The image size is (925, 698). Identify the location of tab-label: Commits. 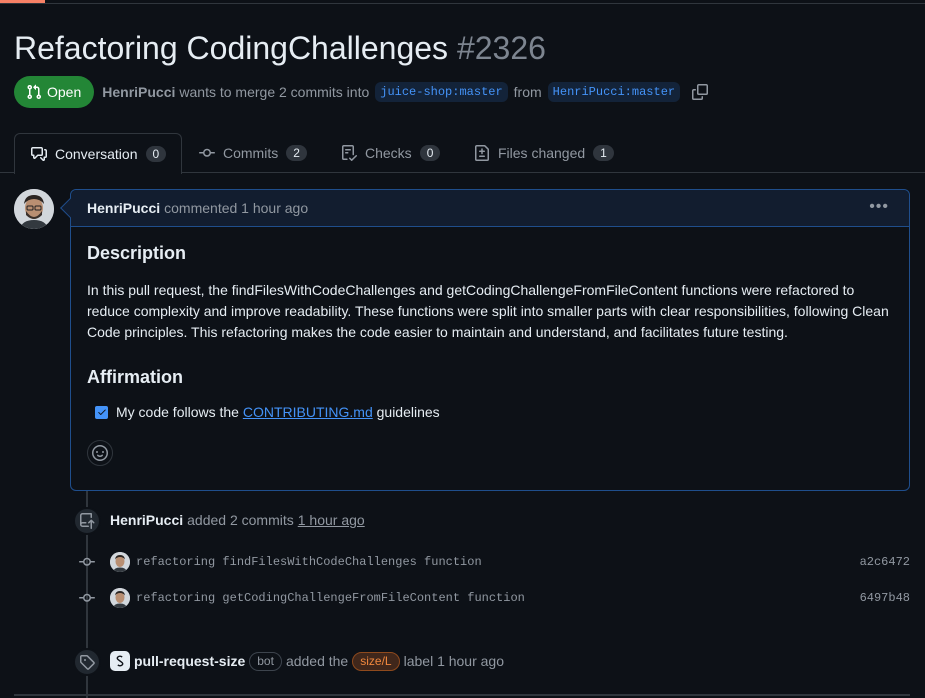
(251, 153).